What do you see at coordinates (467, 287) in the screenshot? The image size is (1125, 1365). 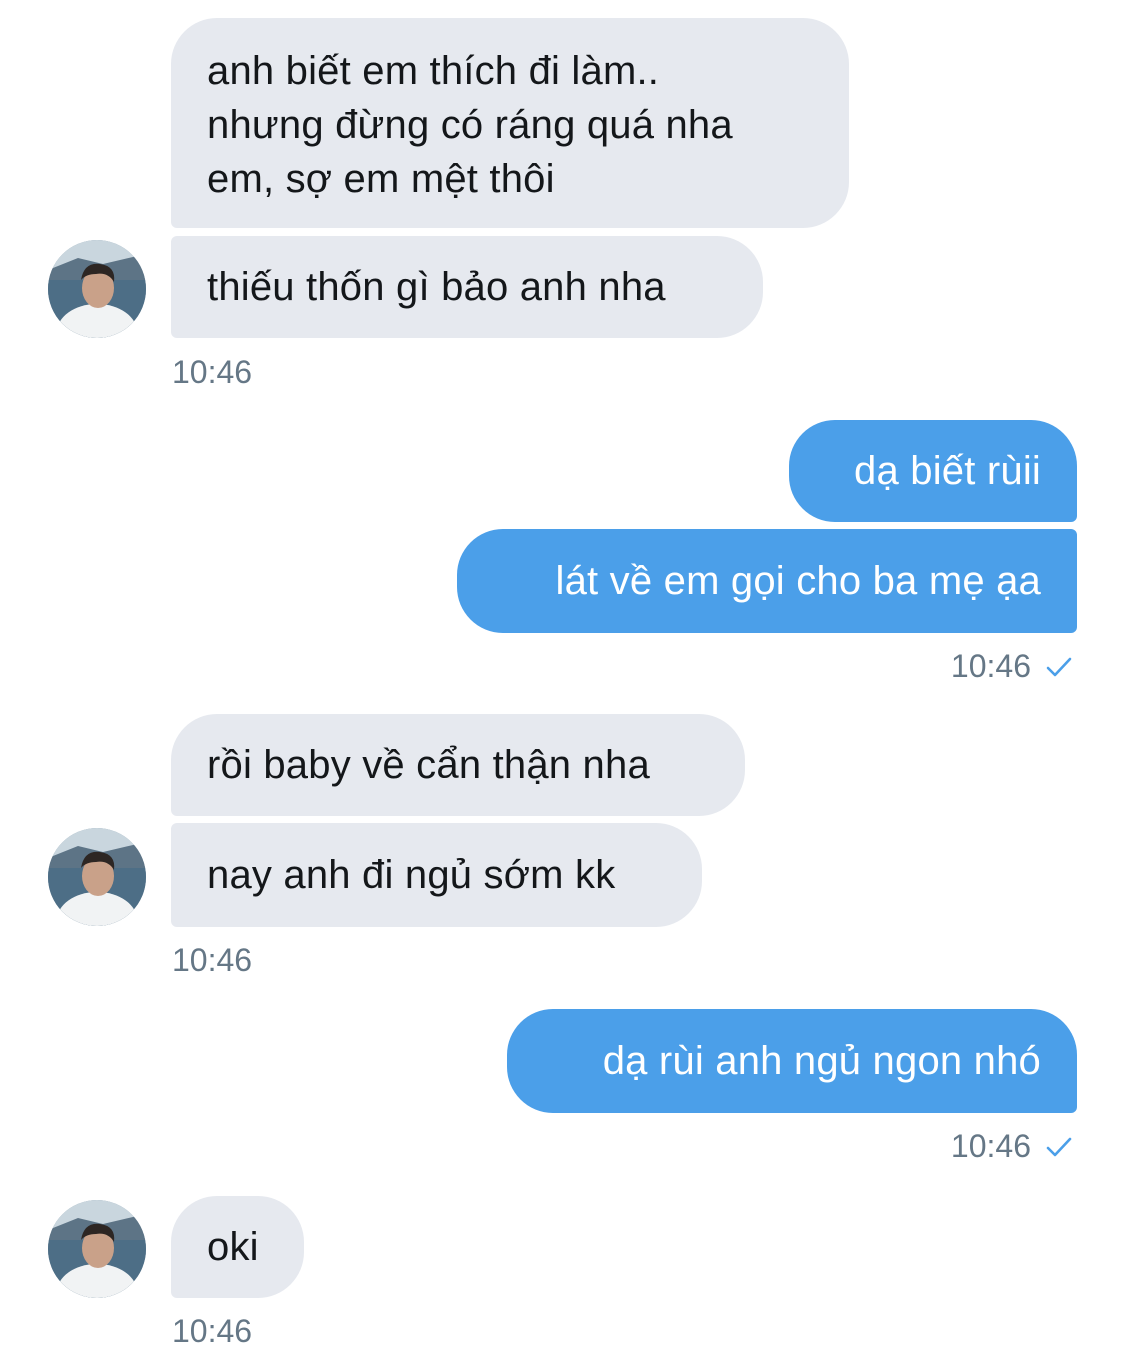 I see `incoming-message: thiếu thốn gì bảo anh nha` at bounding box center [467, 287].